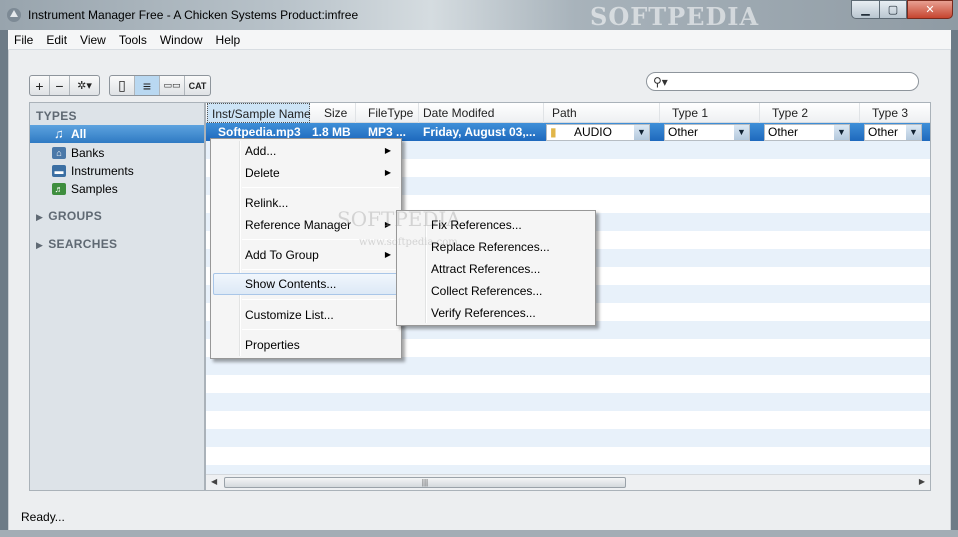 The height and width of the screenshot is (537, 958). I want to click on minimize-button: ▁, so click(865, 9).